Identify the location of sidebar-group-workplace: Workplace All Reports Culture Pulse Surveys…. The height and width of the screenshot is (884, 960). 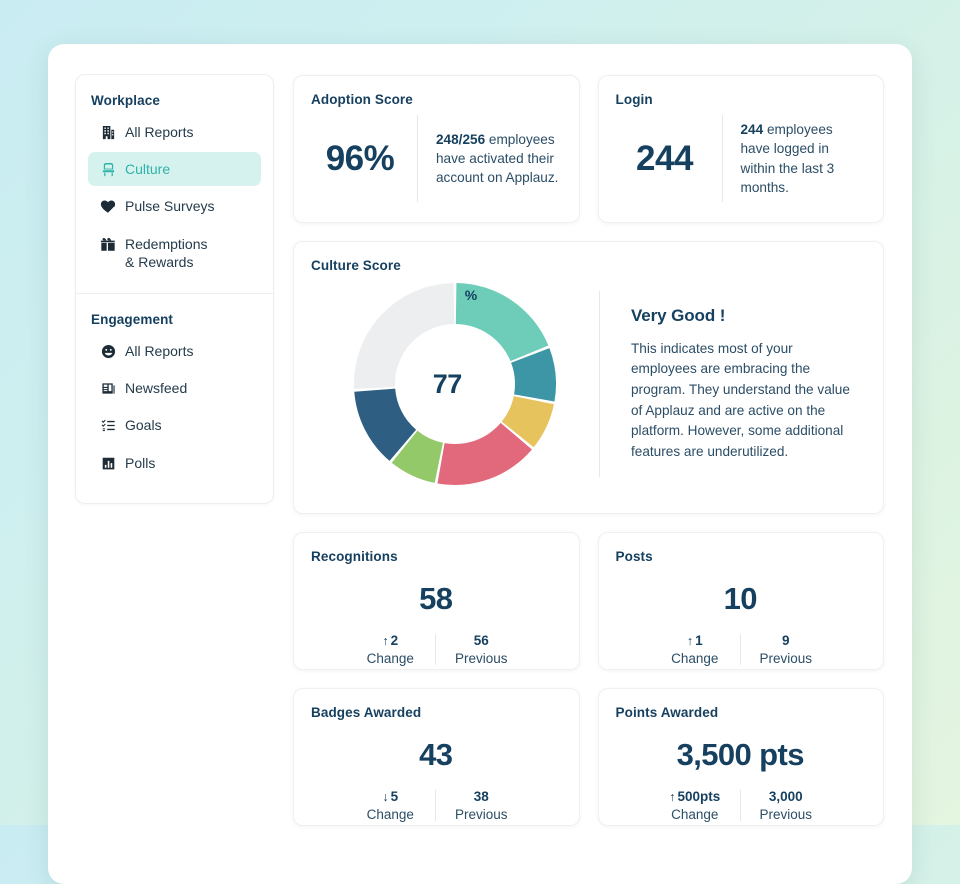
(174, 185).